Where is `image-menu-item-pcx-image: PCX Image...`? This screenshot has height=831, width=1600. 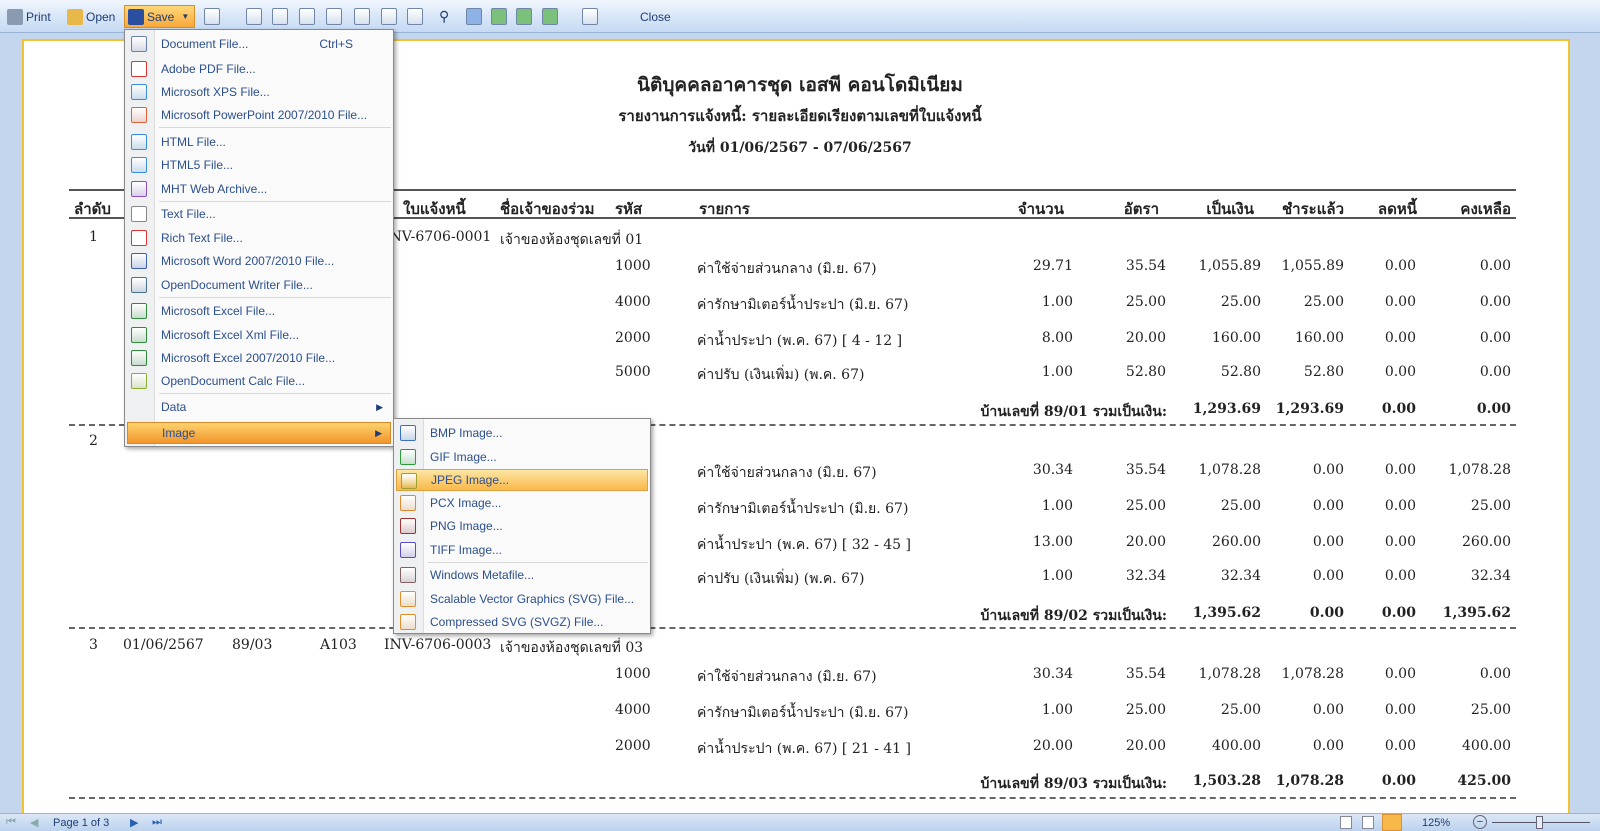 image-menu-item-pcx-image: PCX Image... is located at coordinates (522, 503).